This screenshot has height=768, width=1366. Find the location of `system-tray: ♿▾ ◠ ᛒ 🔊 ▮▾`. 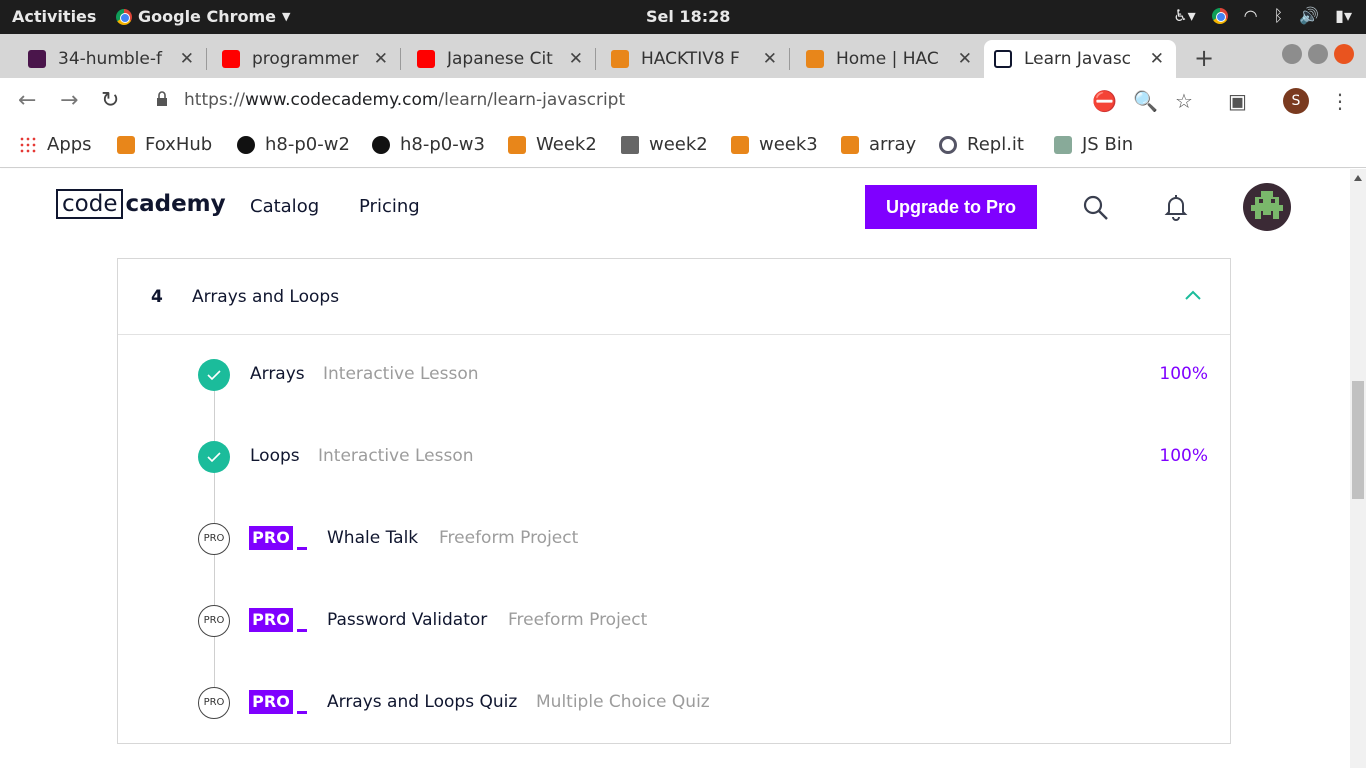

system-tray: ♿▾ ◠ ᛒ 🔊 ▮▾ is located at coordinates (1262, 15).